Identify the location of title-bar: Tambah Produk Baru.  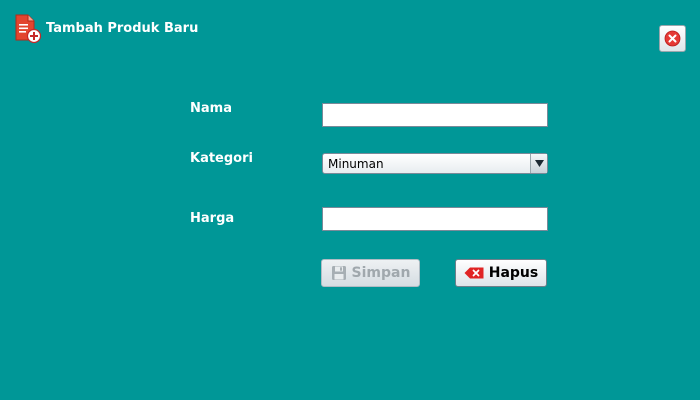
(106, 29).